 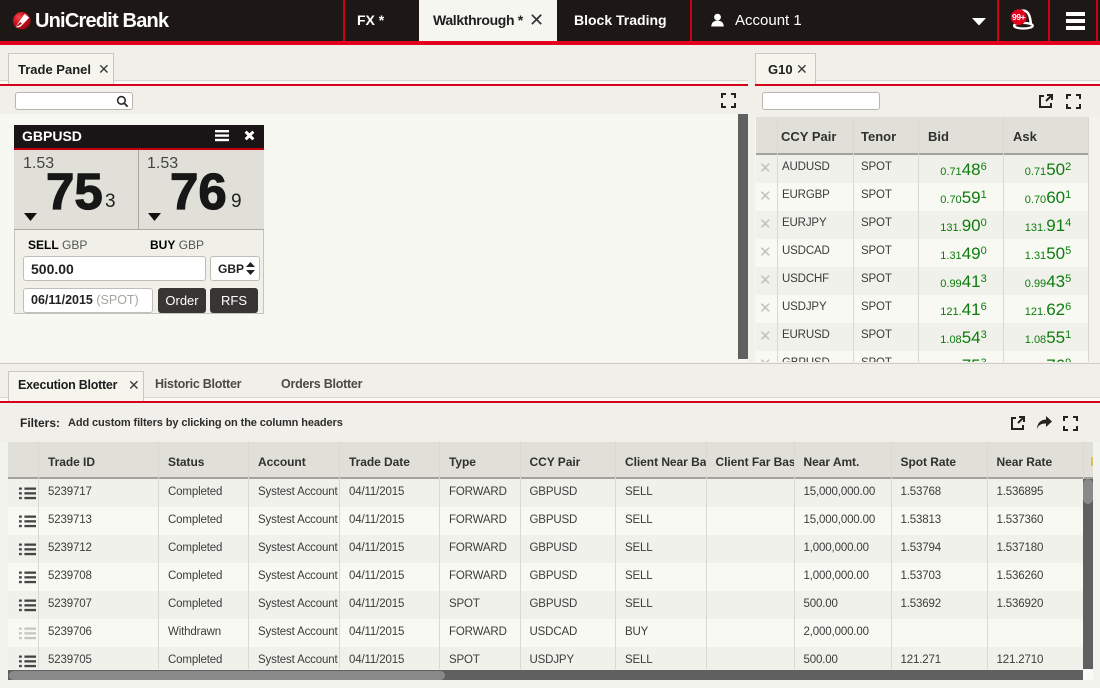 I want to click on svg-text: 99+, so click(x=1019, y=17).